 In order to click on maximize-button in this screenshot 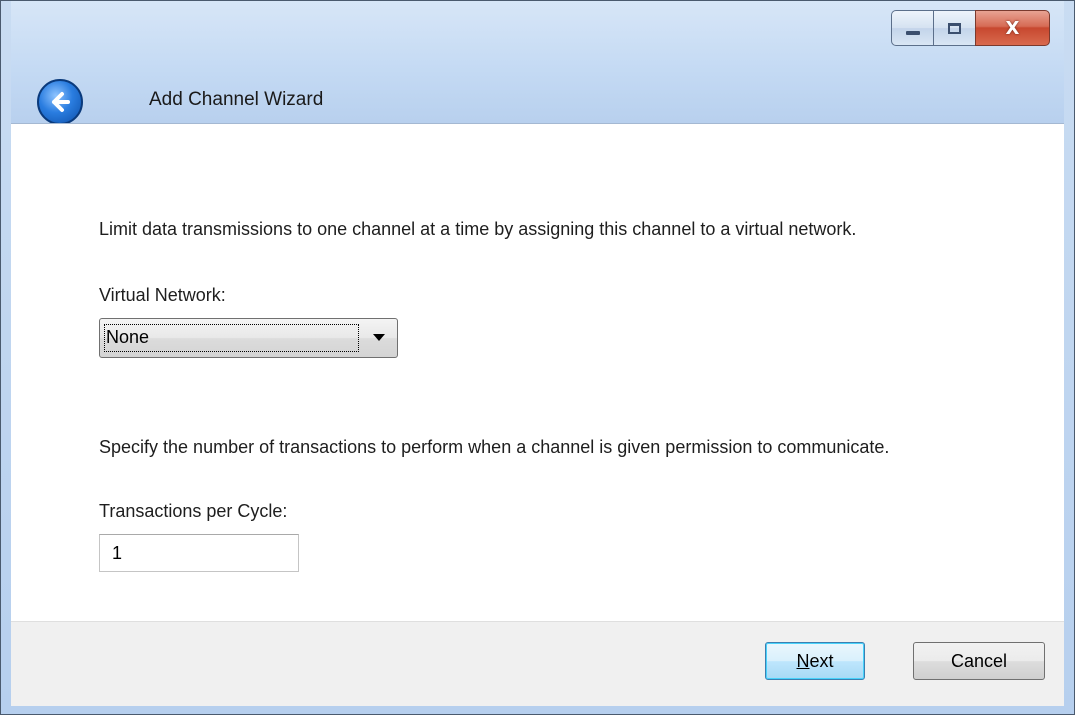, I will do `click(954, 28)`.